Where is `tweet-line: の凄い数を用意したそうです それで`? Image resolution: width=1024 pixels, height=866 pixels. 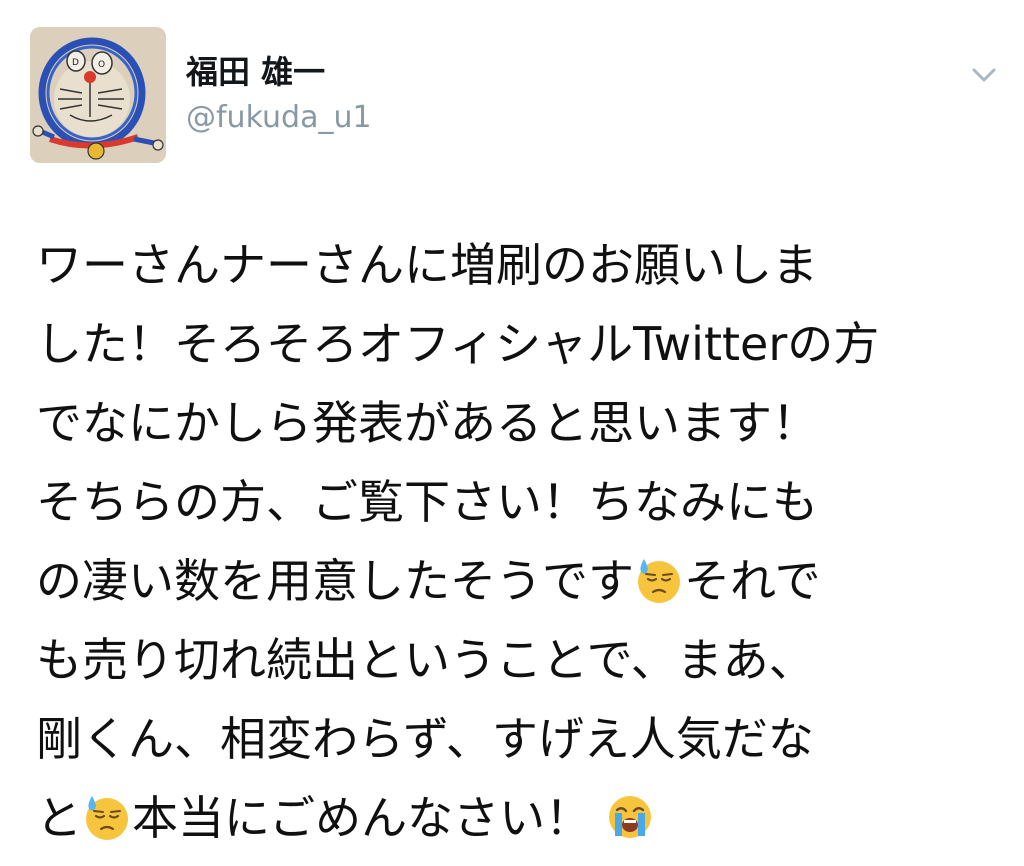 tweet-line: の凄い数を用意したそうです それで is located at coordinates (526, 581).